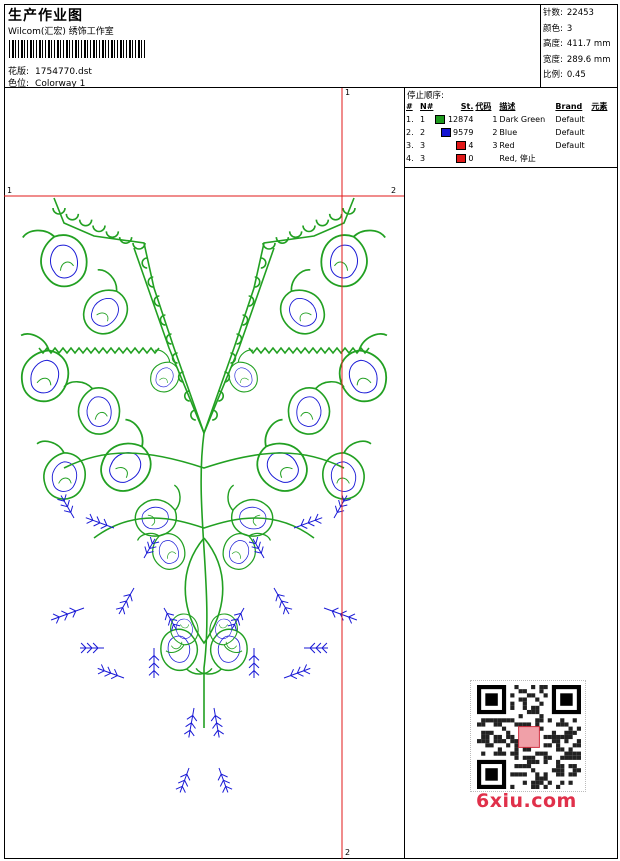 This screenshot has width=620, height=861. What do you see at coordinates (410, 145) in the screenshot?
I see `row-index: 3.` at bounding box center [410, 145].